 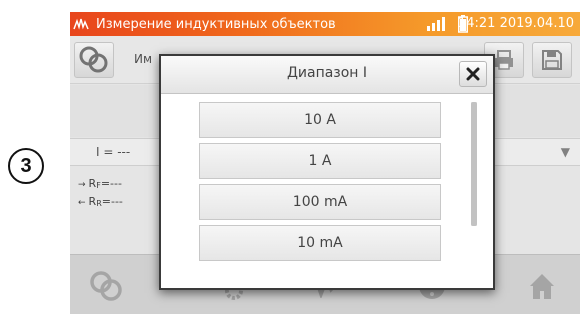 I want to click on step-number: 3, so click(x=26, y=165).